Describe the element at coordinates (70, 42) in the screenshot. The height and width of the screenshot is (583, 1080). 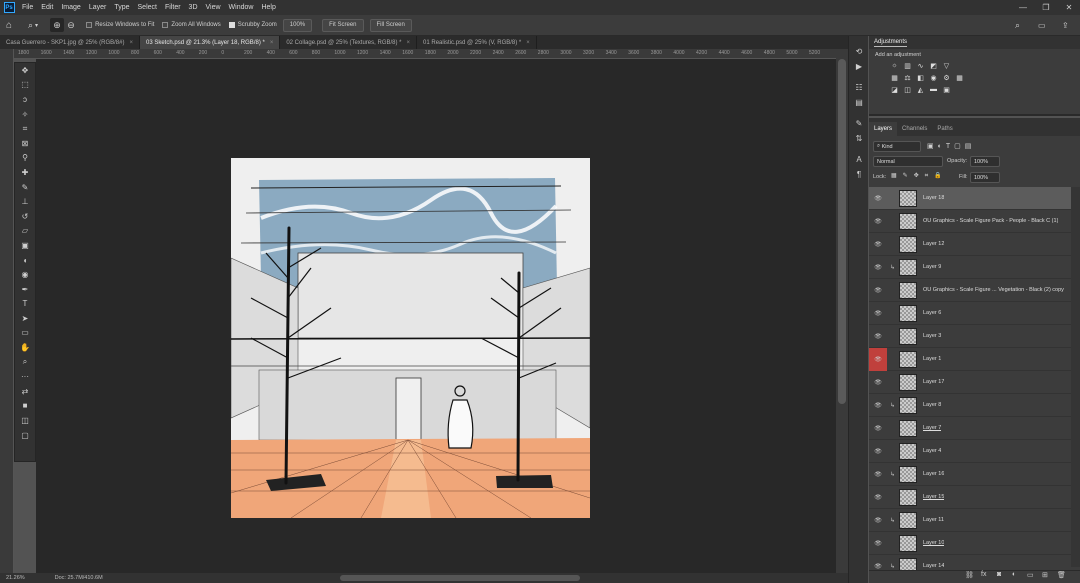
I see `tab-casa-guerrero: Casa Guerrero - SKP1.jpg @ 25% (RGB/8#) ×` at that location.